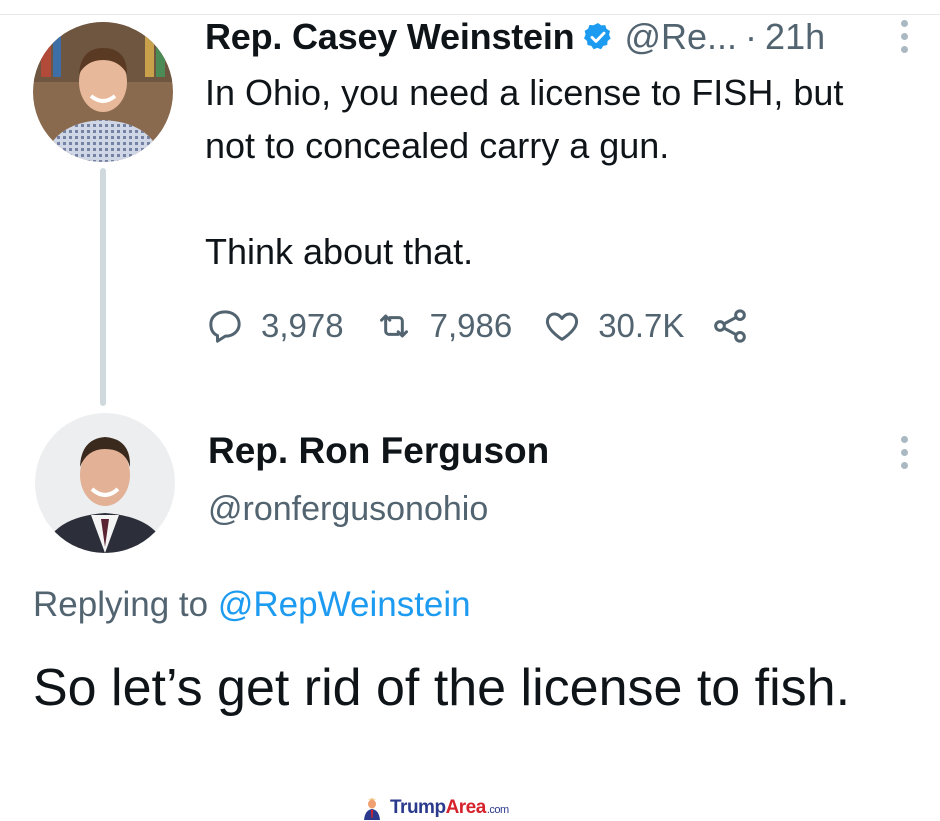  I want to click on tweet2-handle: @ronfergusonohio, so click(348, 509).